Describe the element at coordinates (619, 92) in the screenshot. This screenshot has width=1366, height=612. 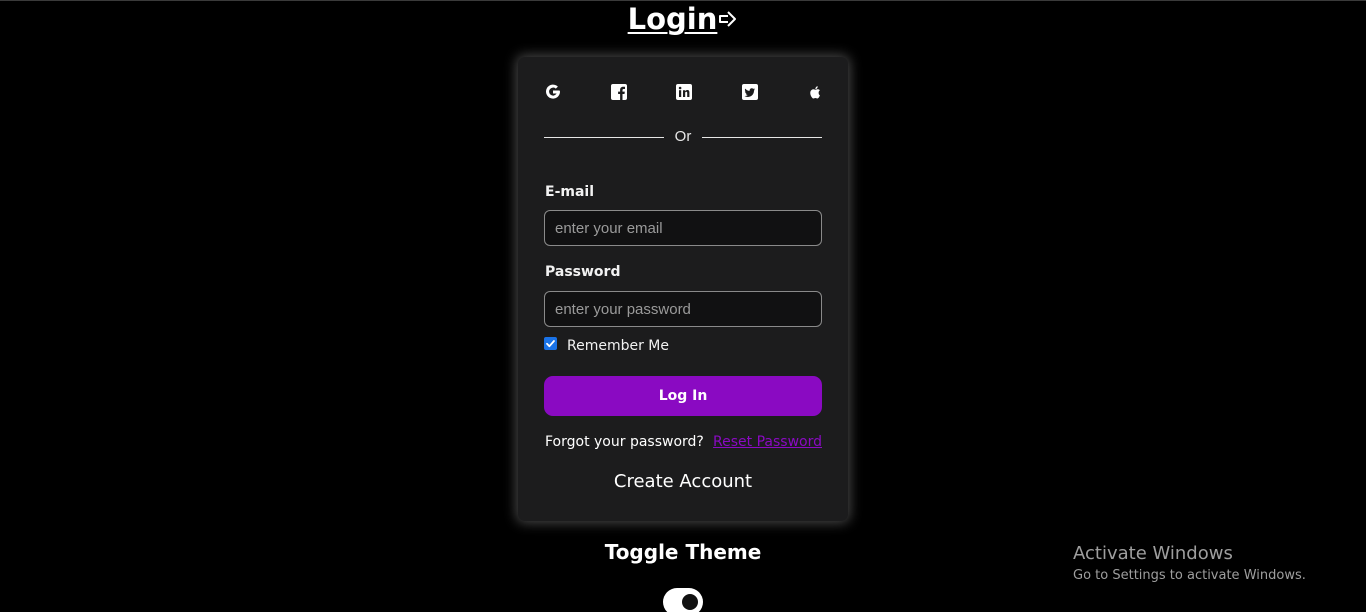
I see `facebook-icon` at that location.